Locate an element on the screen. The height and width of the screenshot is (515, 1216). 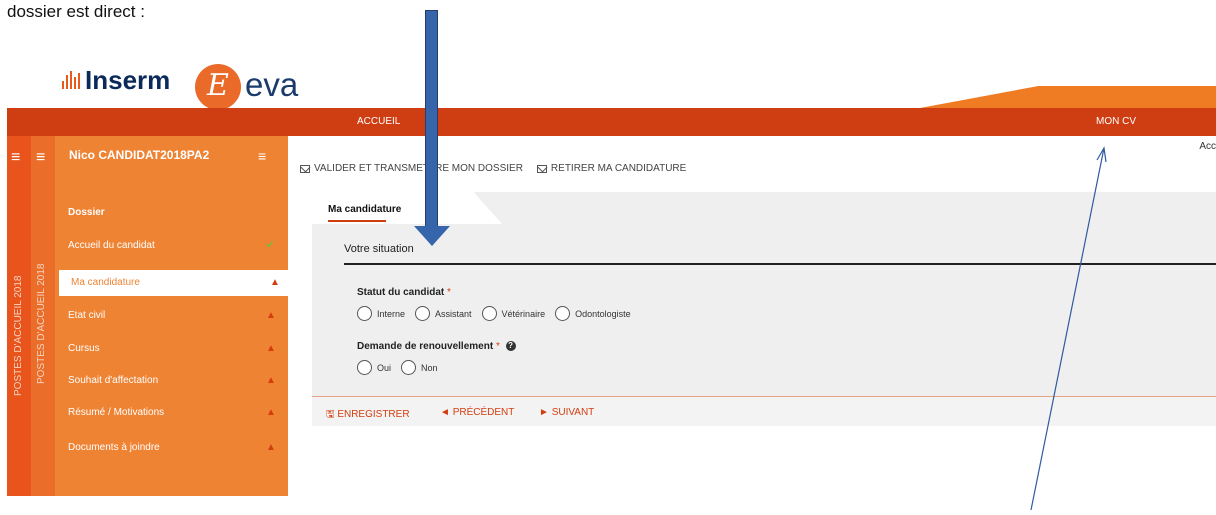
pointer-line is located at coordinates (1067, 329).